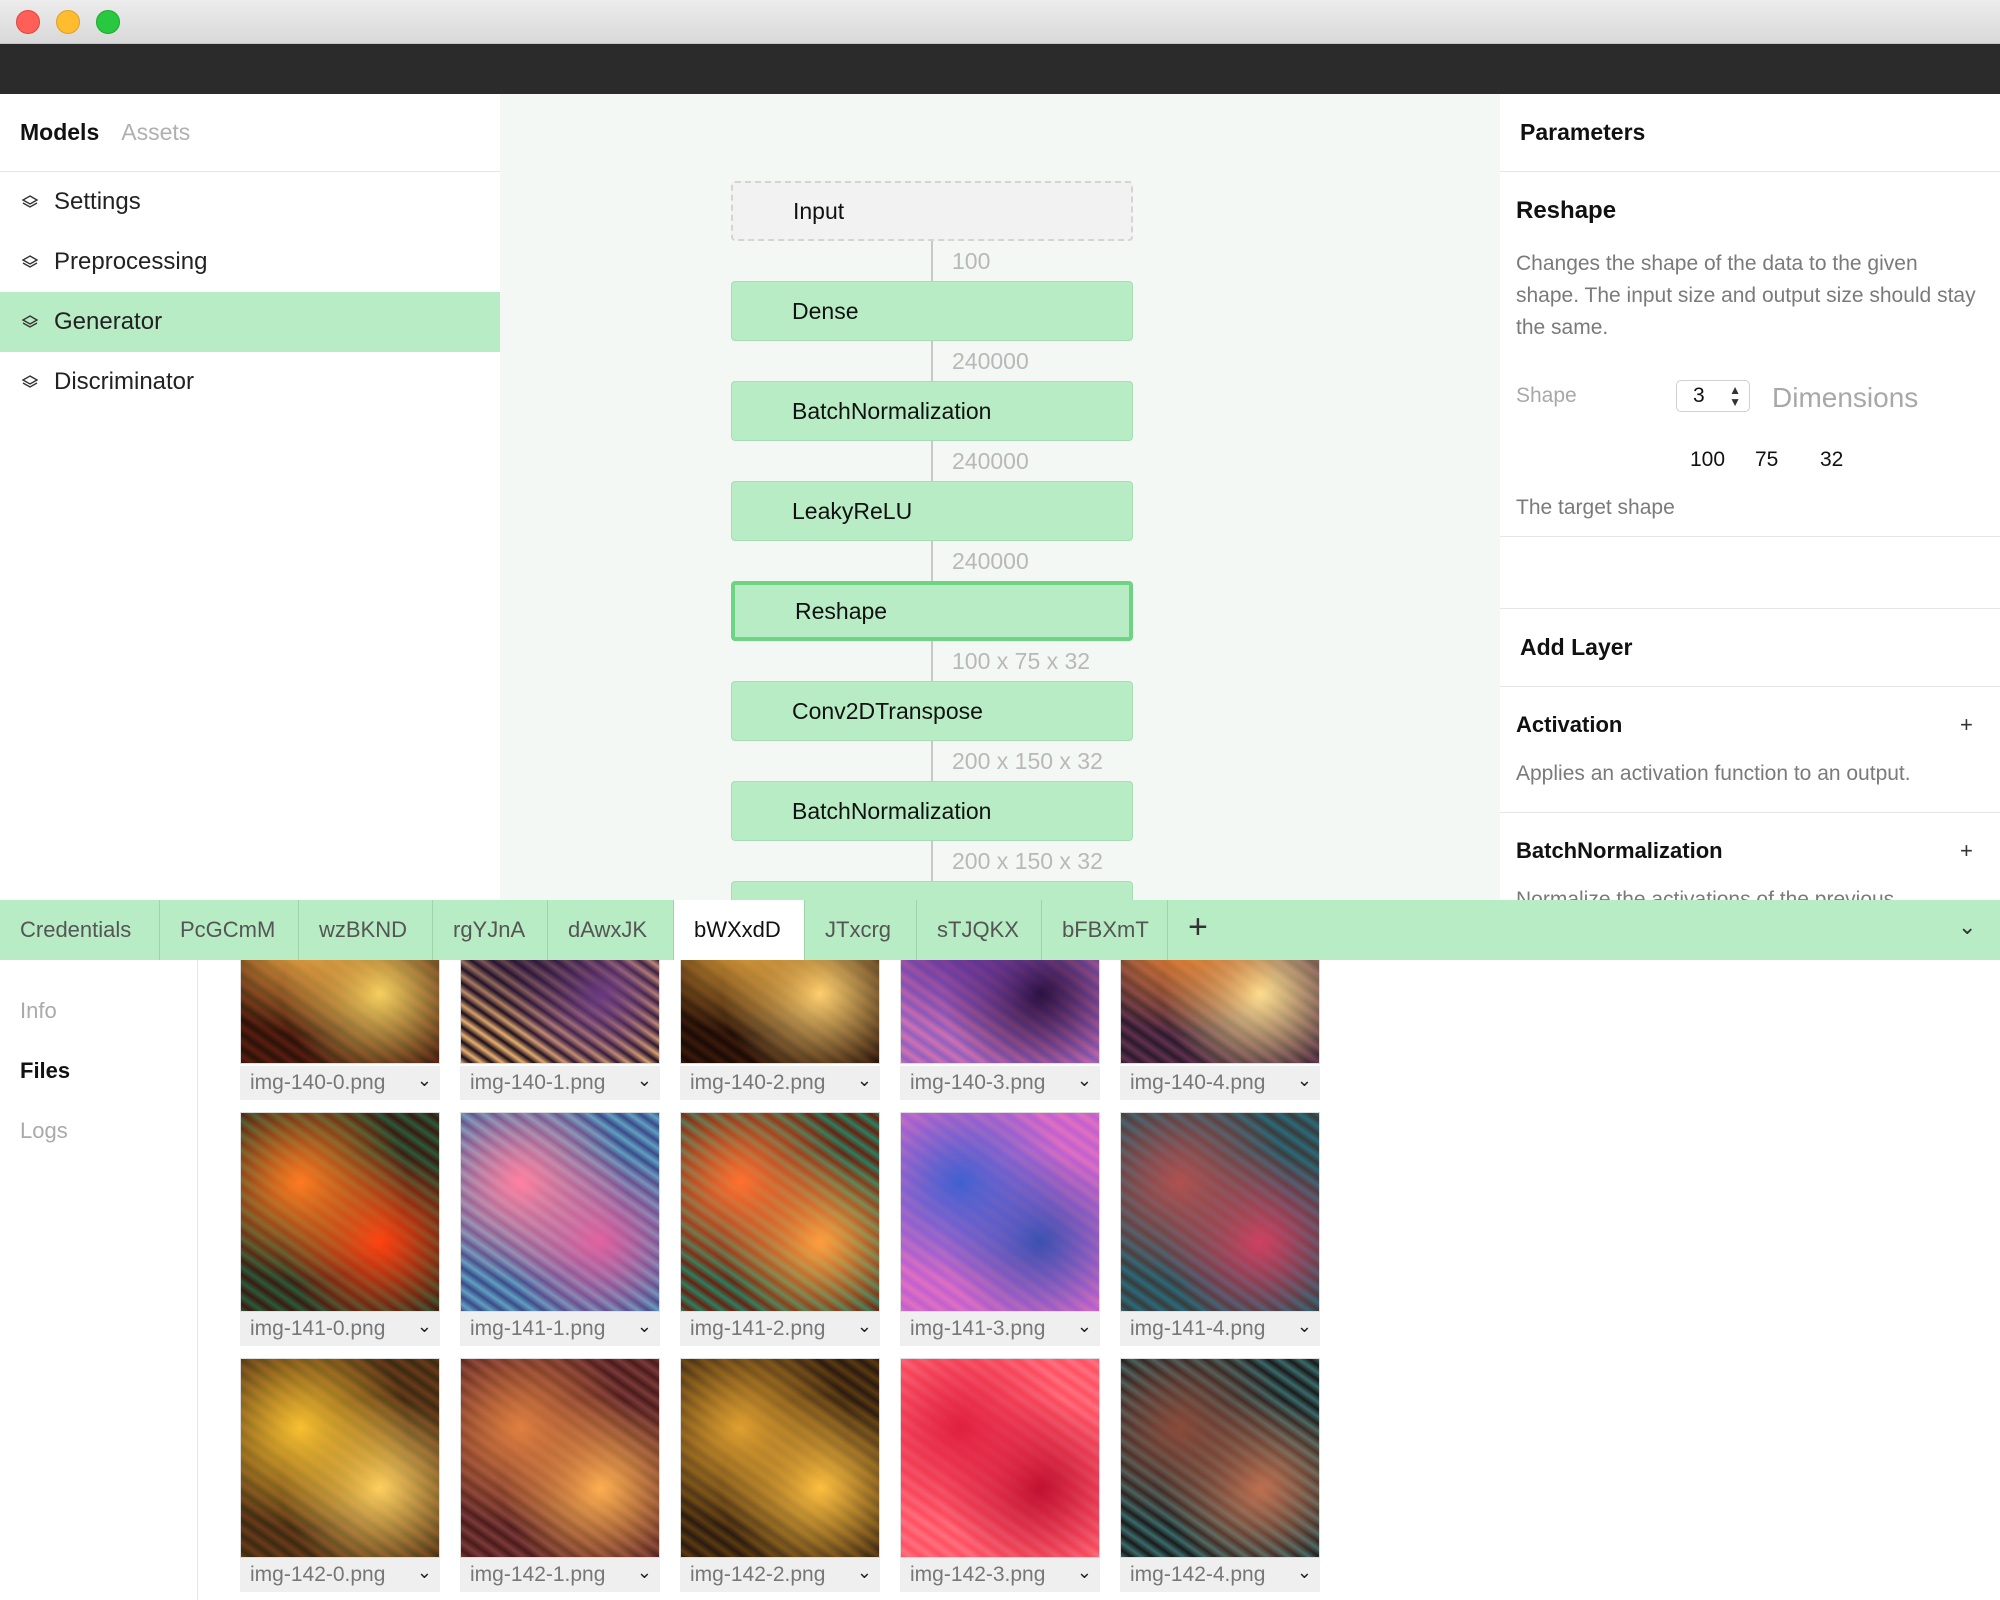 This screenshot has width=2000, height=1600. Describe the element at coordinates (250, 322) in the screenshot. I see `sidebar-item-generator: Generator` at that location.